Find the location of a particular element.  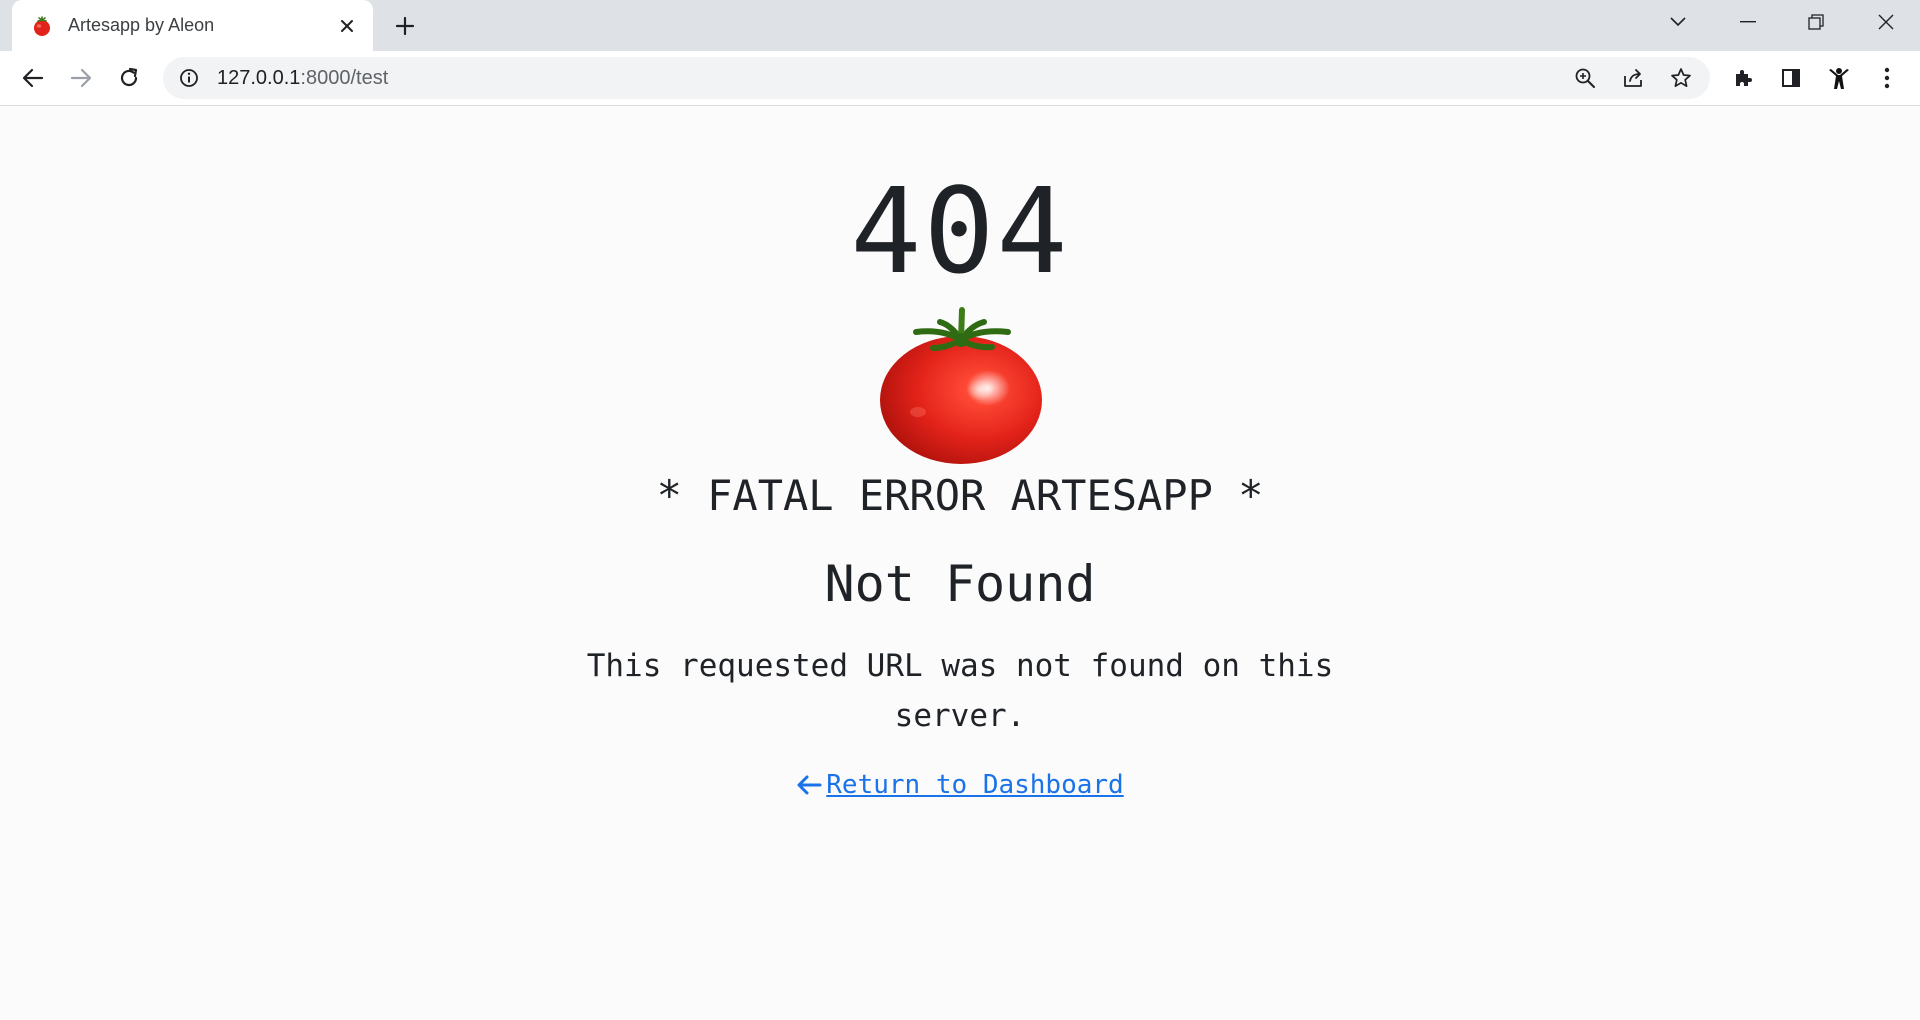

close-icon is located at coordinates (1886, 22).